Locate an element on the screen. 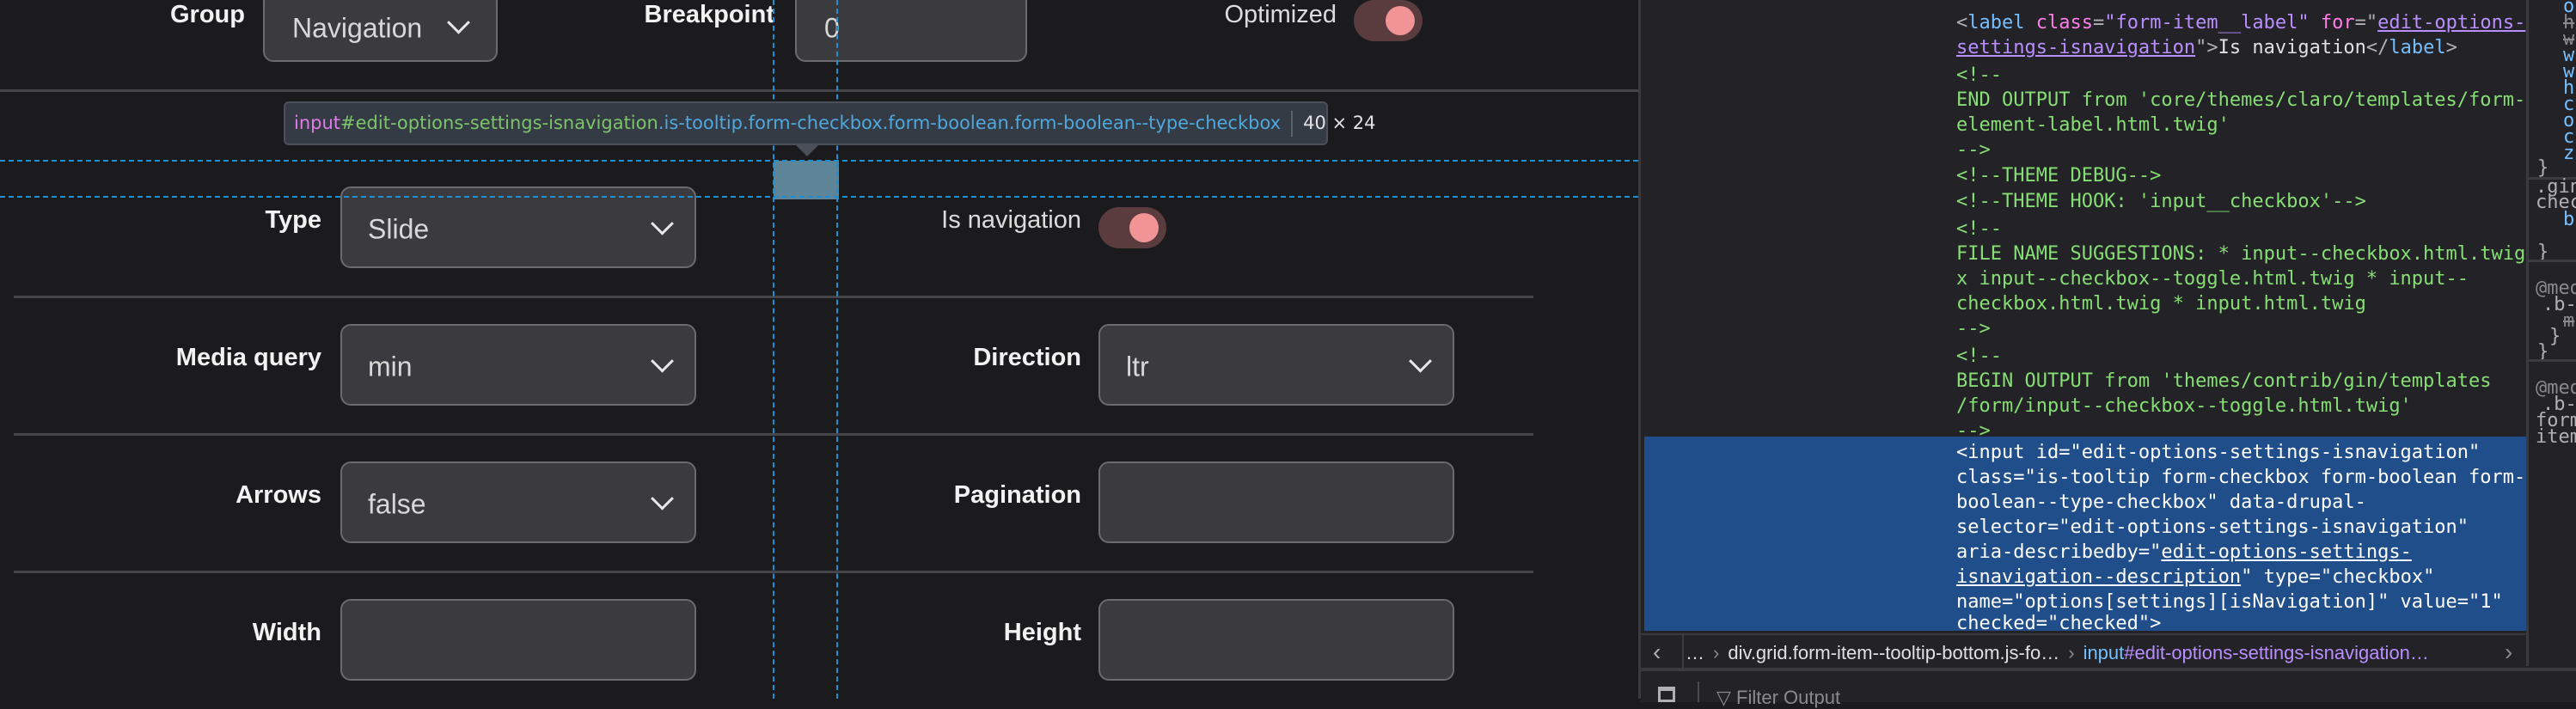 The width and height of the screenshot is (2576, 709). media-query-select-value: min is located at coordinates (390, 366).